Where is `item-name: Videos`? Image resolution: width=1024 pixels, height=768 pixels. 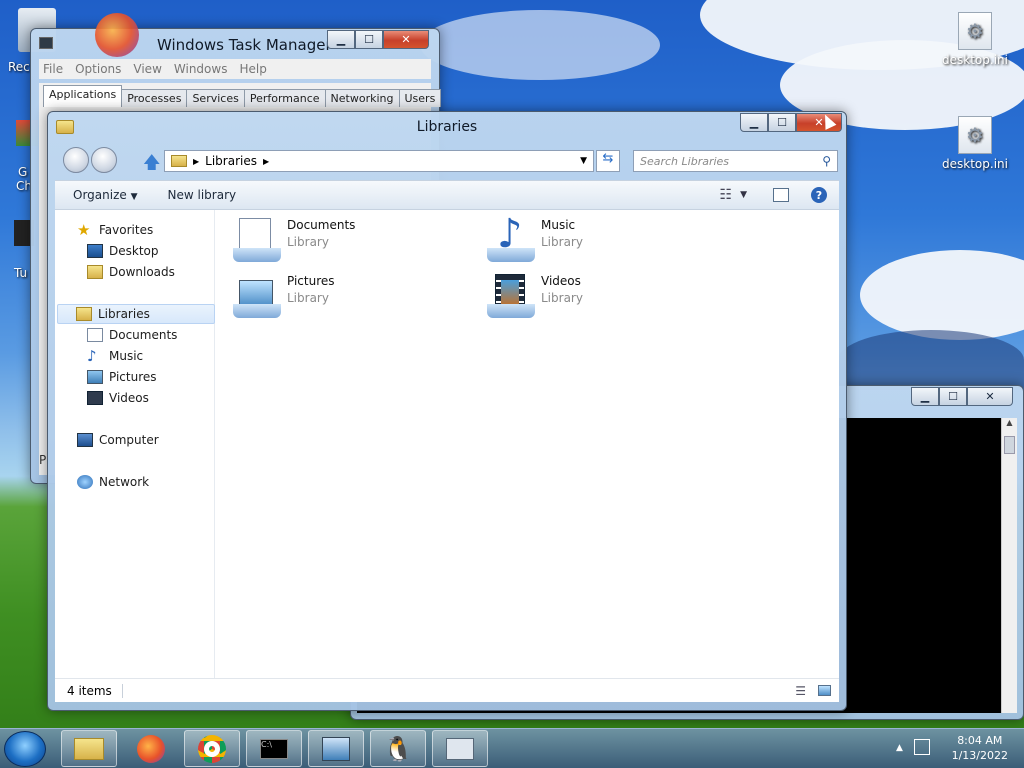 item-name: Videos is located at coordinates (561, 281).